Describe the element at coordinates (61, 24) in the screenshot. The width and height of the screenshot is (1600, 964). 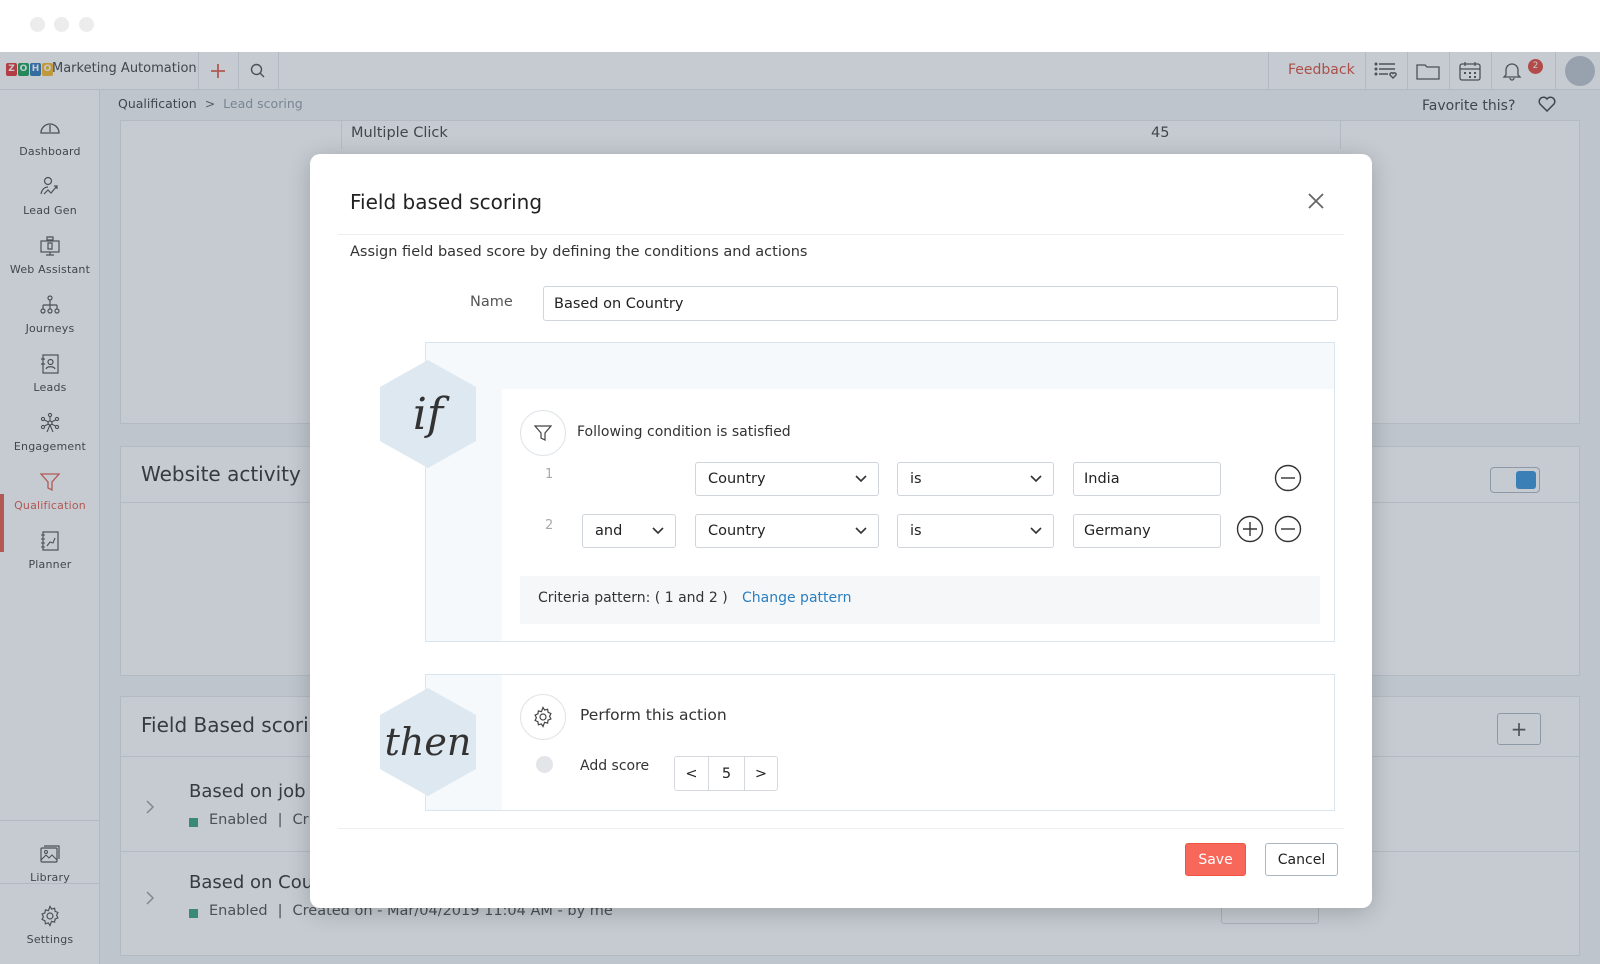
I see `window-minimize-button` at that location.